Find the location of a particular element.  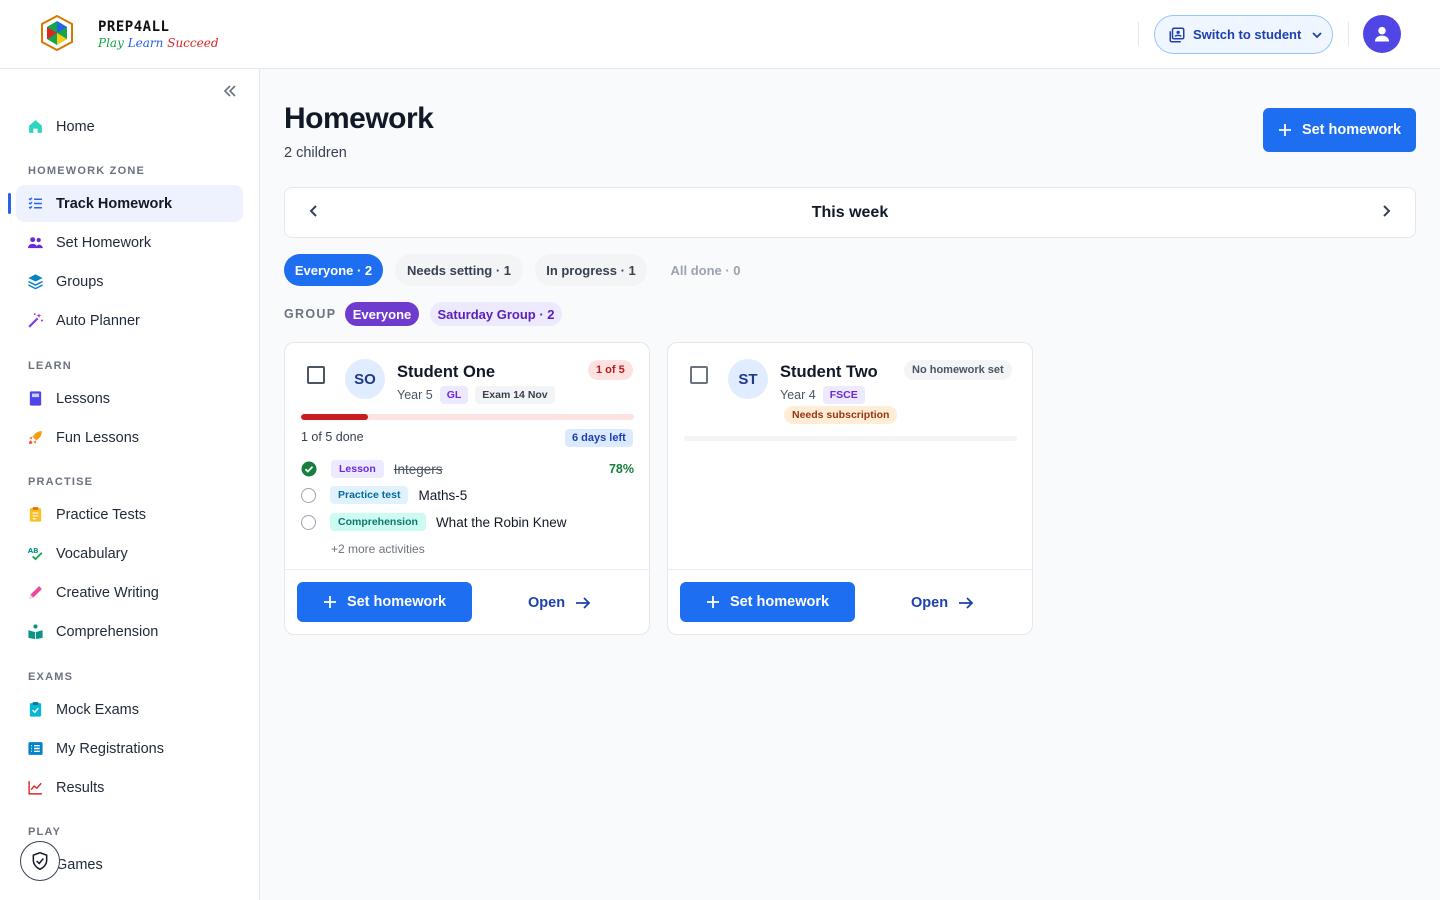

activity-title: Integers is located at coordinates (418, 469).